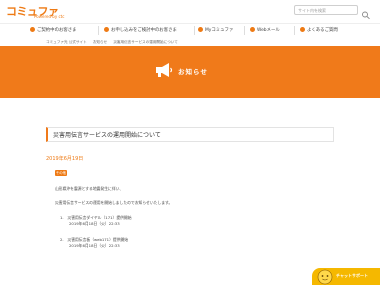  What do you see at coordinates (200, 29) in the screenshot?
I see `heart-icon` at bounding box center [200, 29].